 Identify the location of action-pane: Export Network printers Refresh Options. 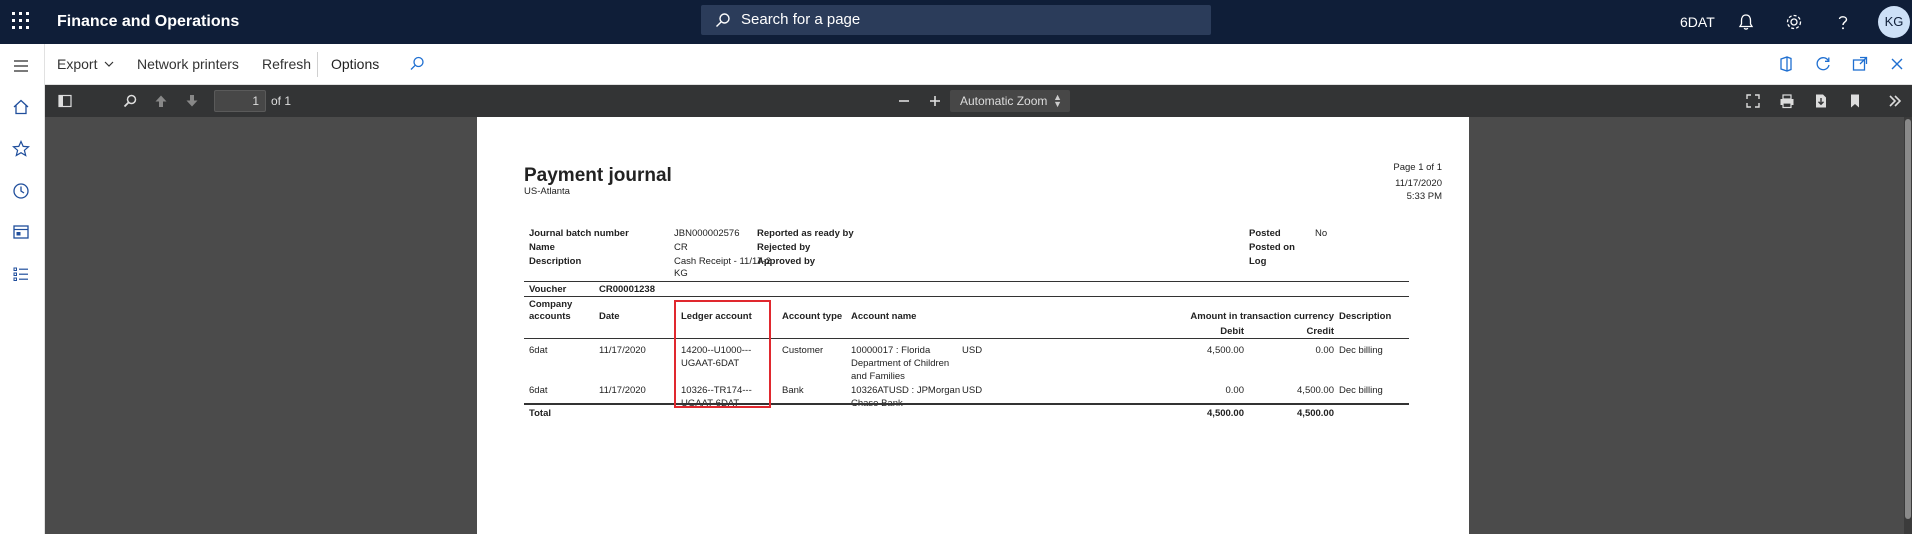
(978, 64).